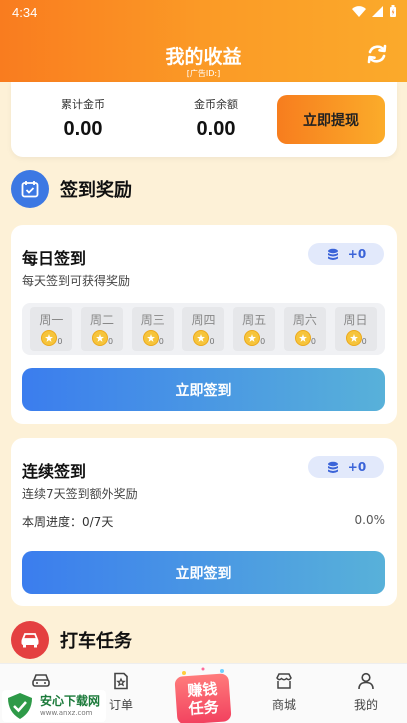  Describe the element at coordinates (30, 189) in the screenshot. I see `calendar-check-icon` at that location.